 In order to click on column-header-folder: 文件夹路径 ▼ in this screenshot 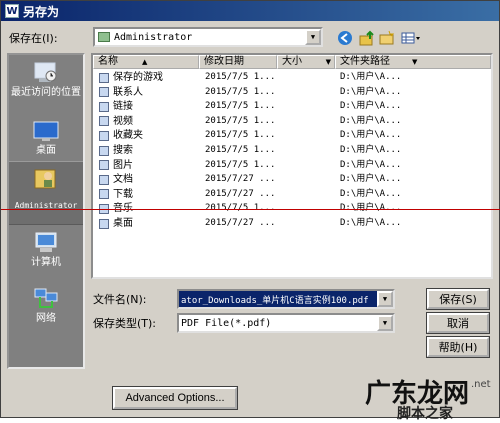, I will do `click(413, 62)`.